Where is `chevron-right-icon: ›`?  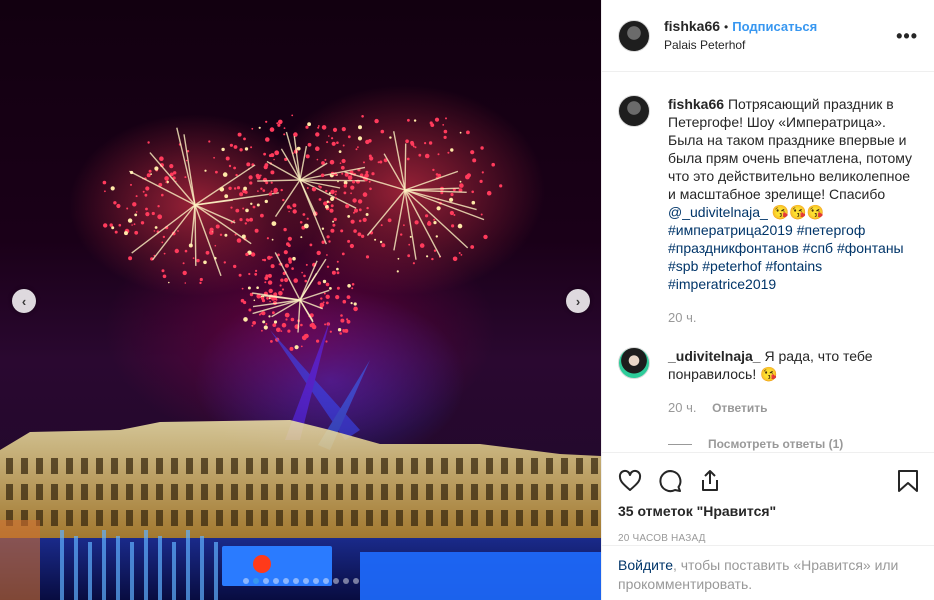 chevron-right-icon: › is located at coordinates (578, 301).